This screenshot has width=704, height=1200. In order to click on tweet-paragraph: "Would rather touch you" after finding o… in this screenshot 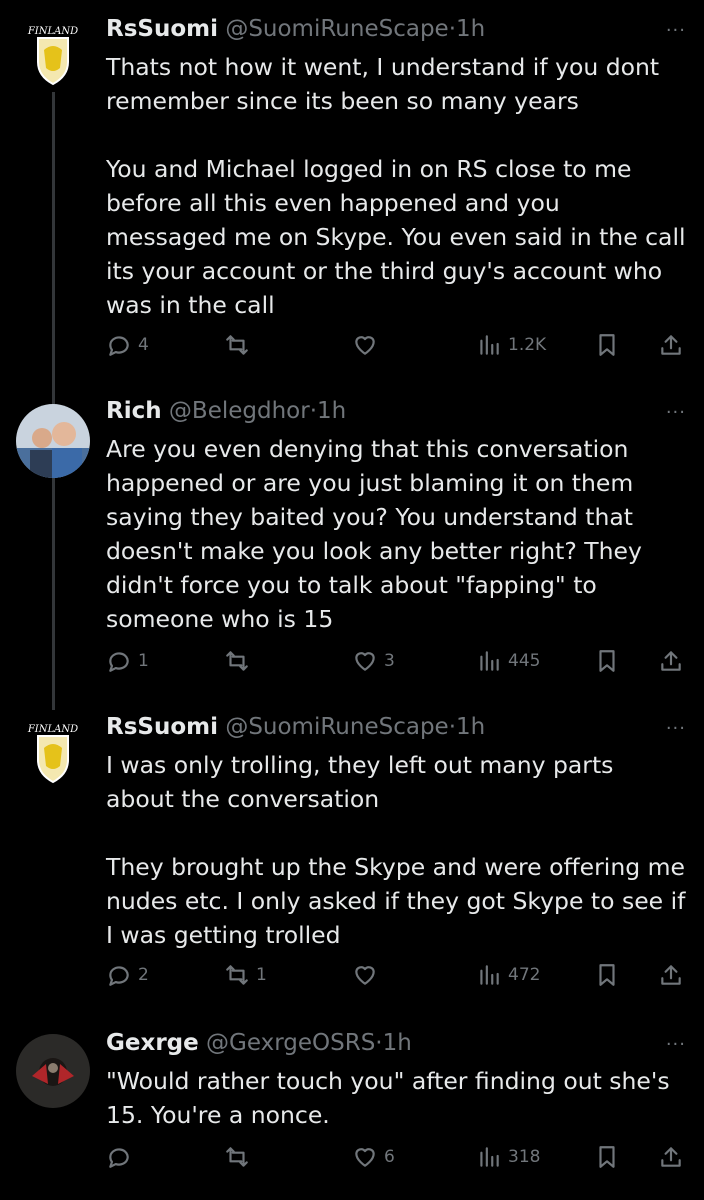, I will do `click(388, 1098)`.